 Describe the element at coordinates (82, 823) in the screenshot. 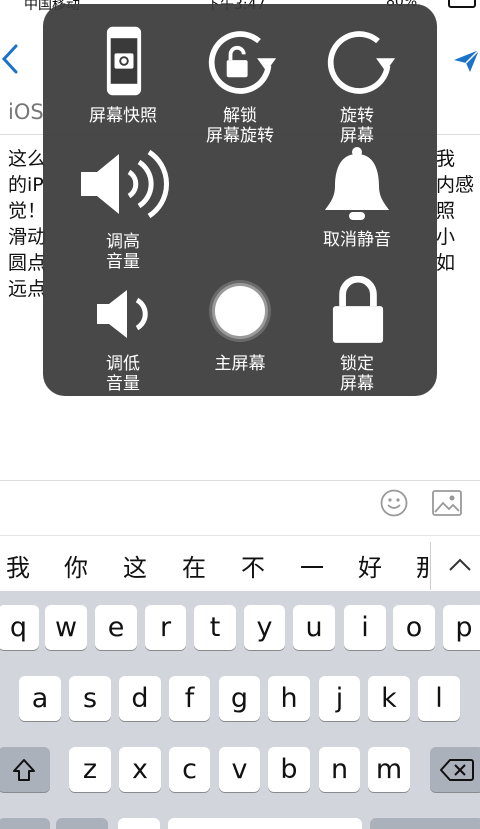

I see `globe-key` at that location.